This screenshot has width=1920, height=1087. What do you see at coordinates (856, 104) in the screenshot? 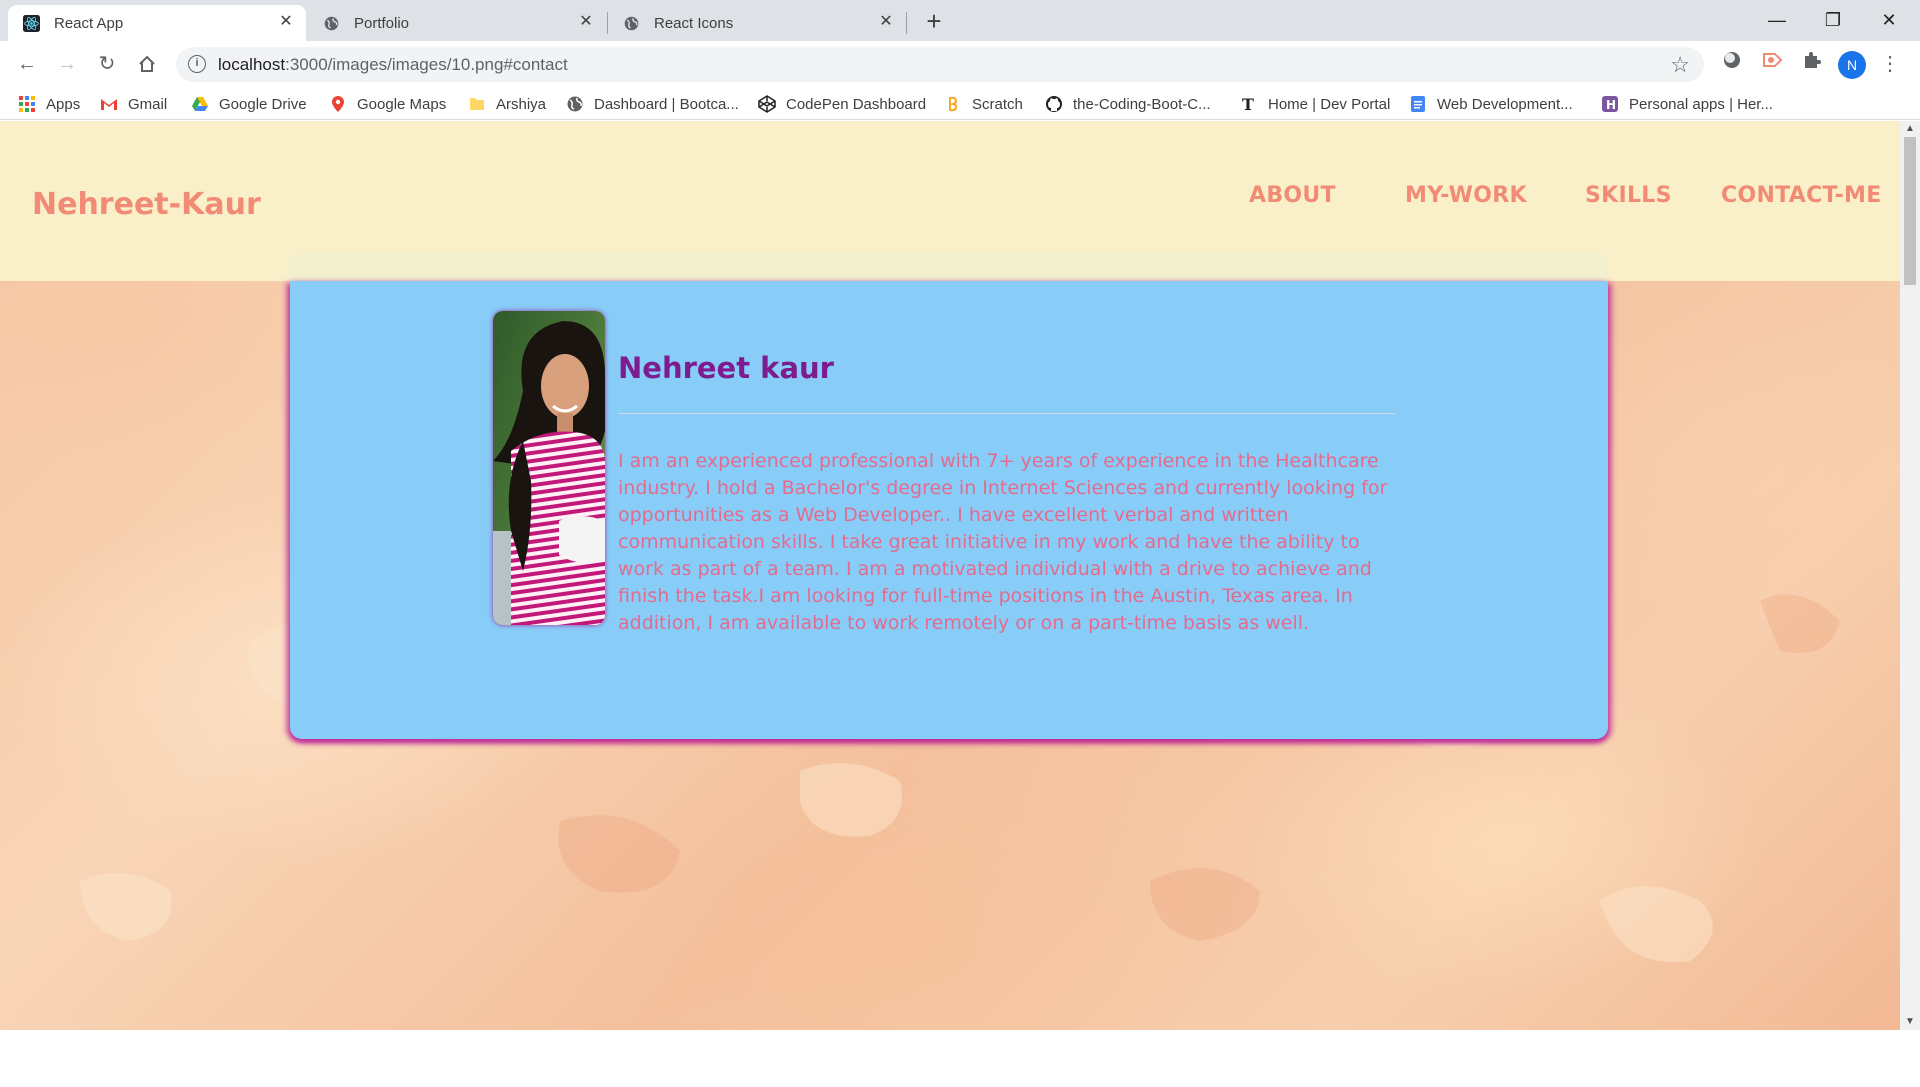
I see `bookmark-label: CodePen Dashboard` at bounding box center [856, 104].